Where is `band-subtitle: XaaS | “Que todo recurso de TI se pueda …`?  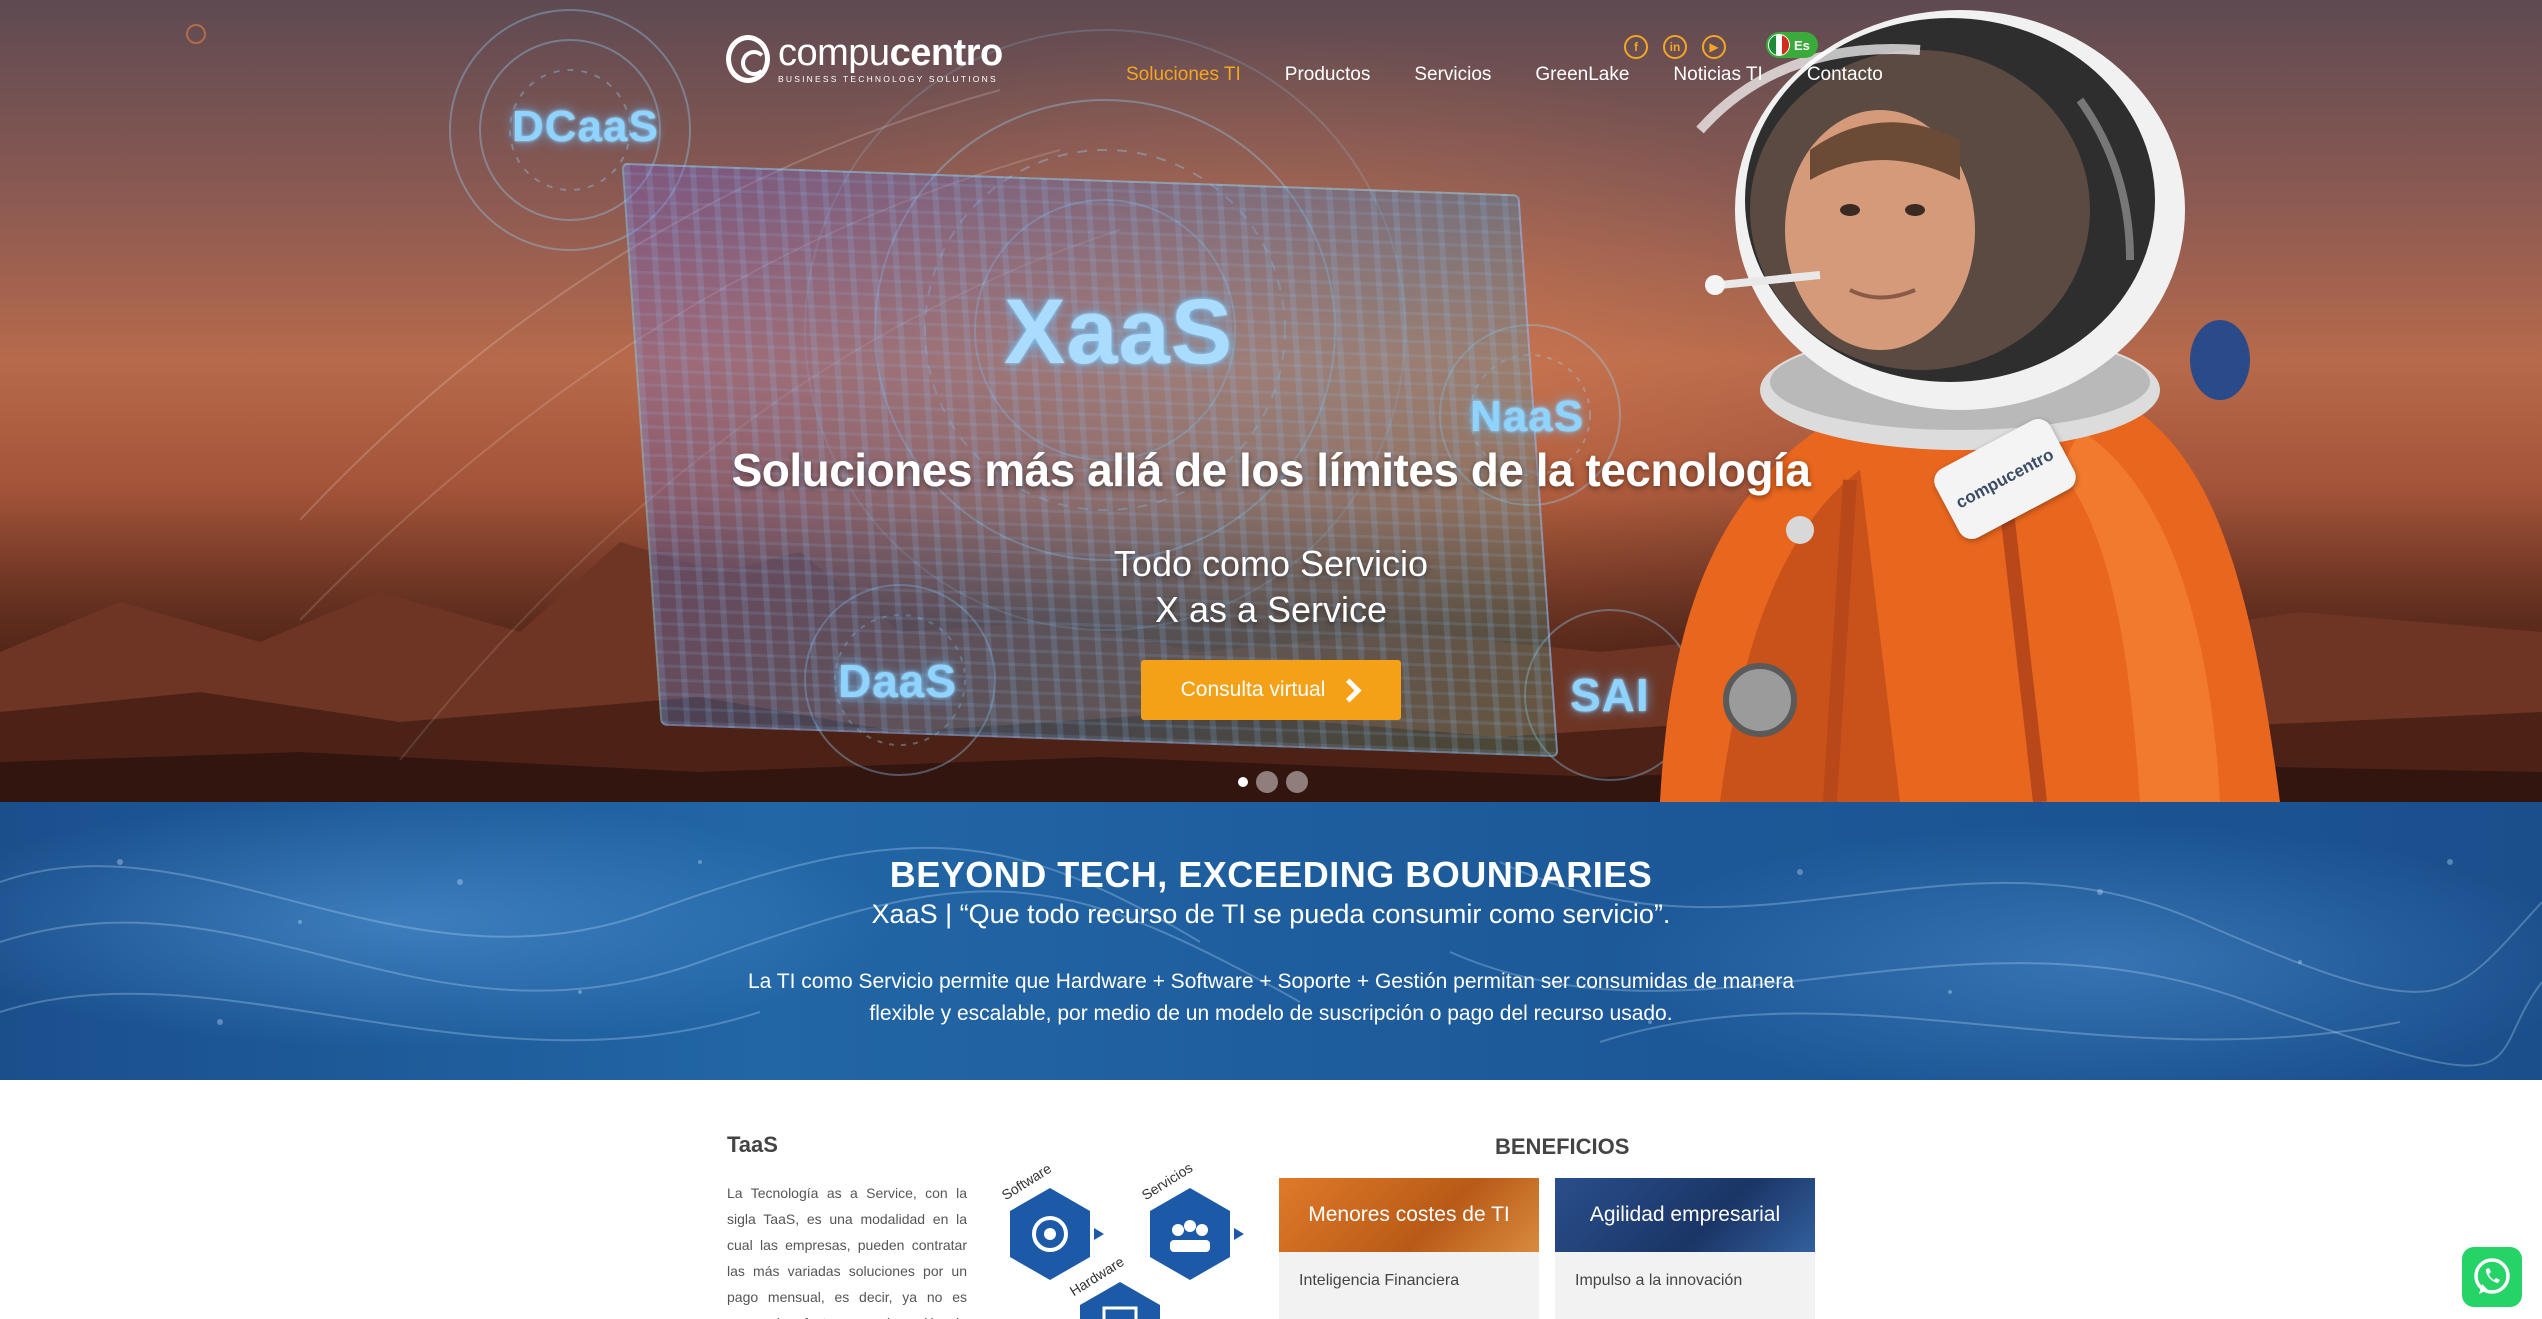 band-subtitle: XaaS | “Que todo recurso de TI se pueda … is located at coordinates (1271, 914).